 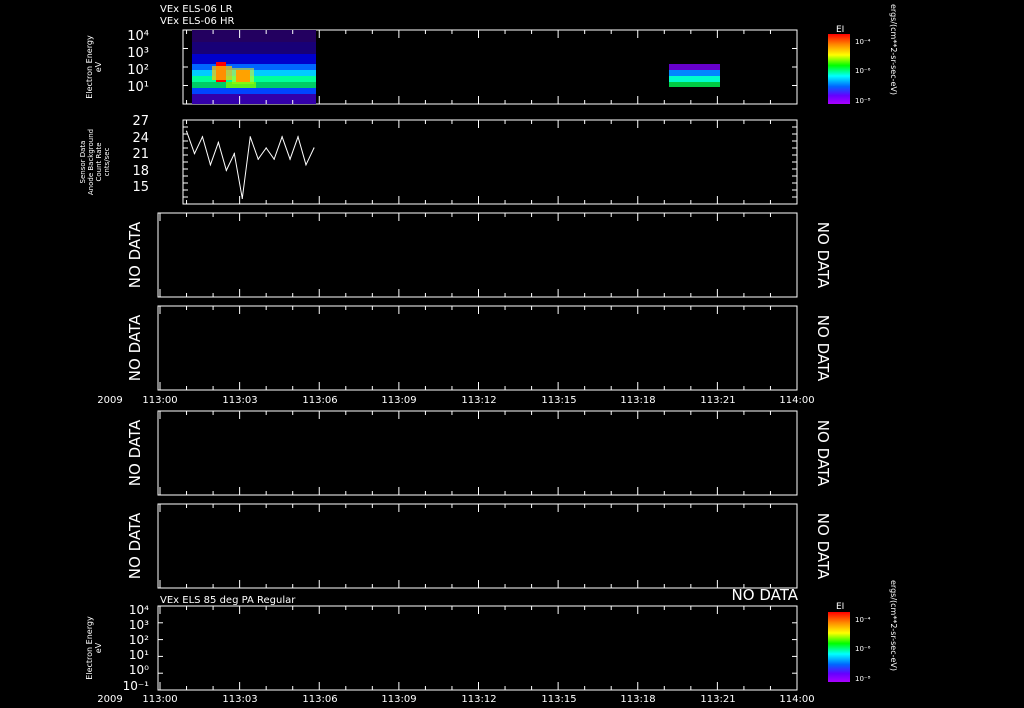 I want to click on colorbar-2: EI 10⁻⁴ 10⁻⁶ 10⁻⁸ ergs/(cm**2-sr-sec-eV), so click(x=863, y=631).